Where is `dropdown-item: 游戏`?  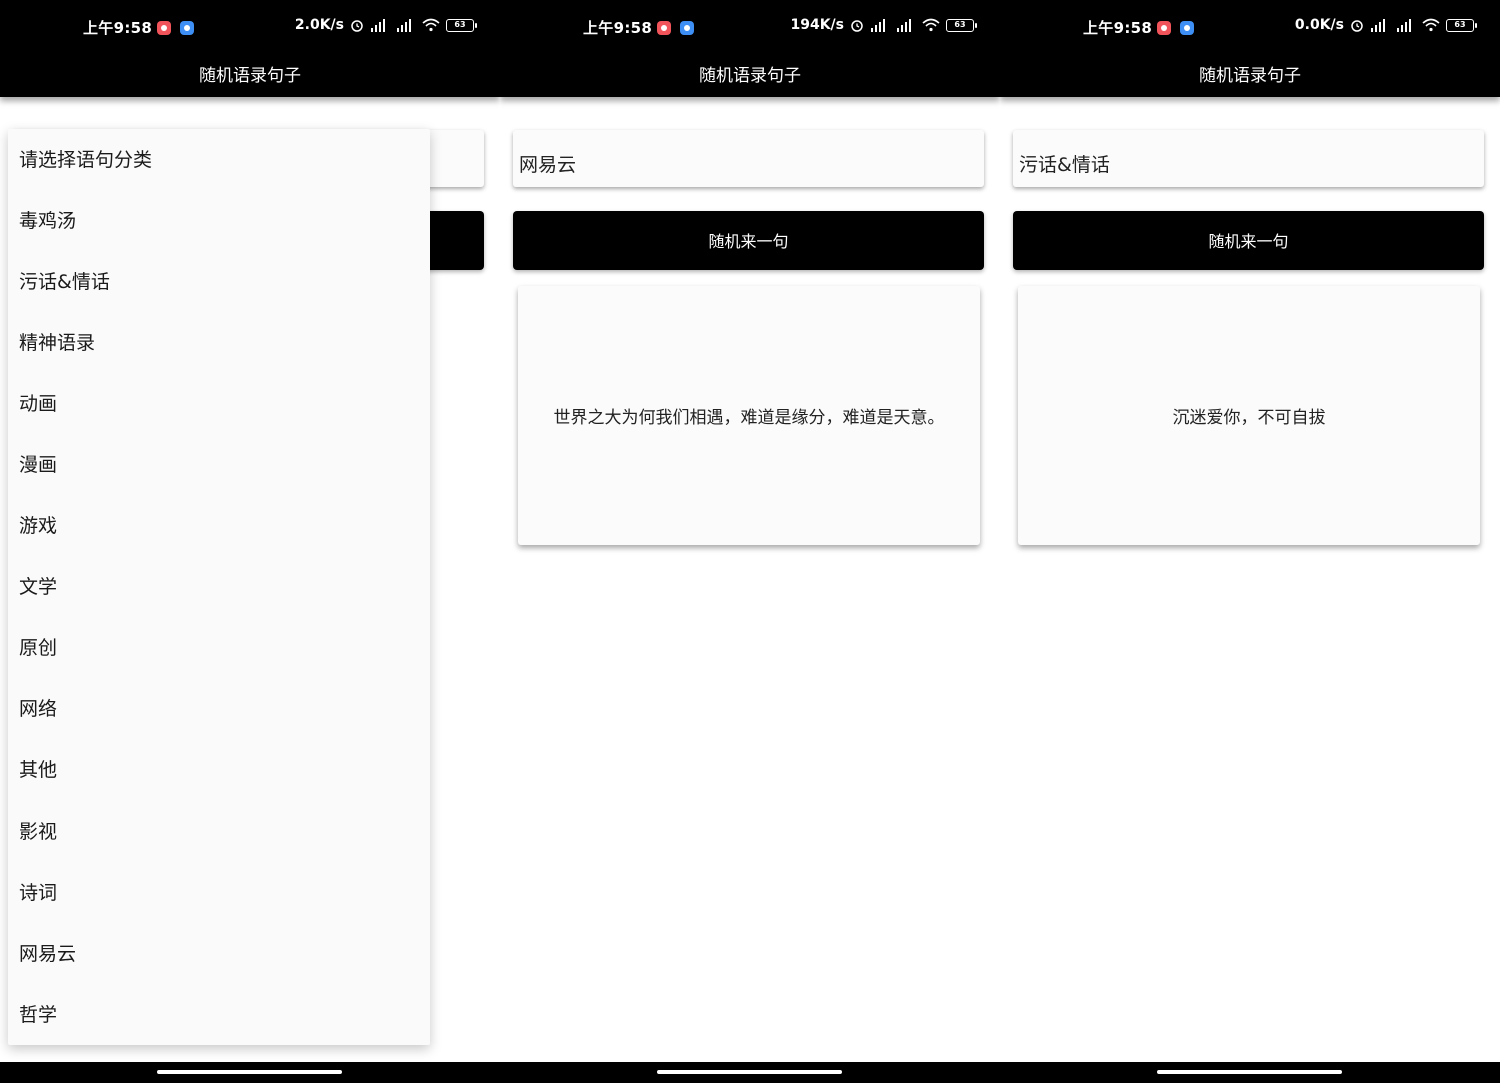
dropdown-item: 游戏 is located at coordinates (38, 526).